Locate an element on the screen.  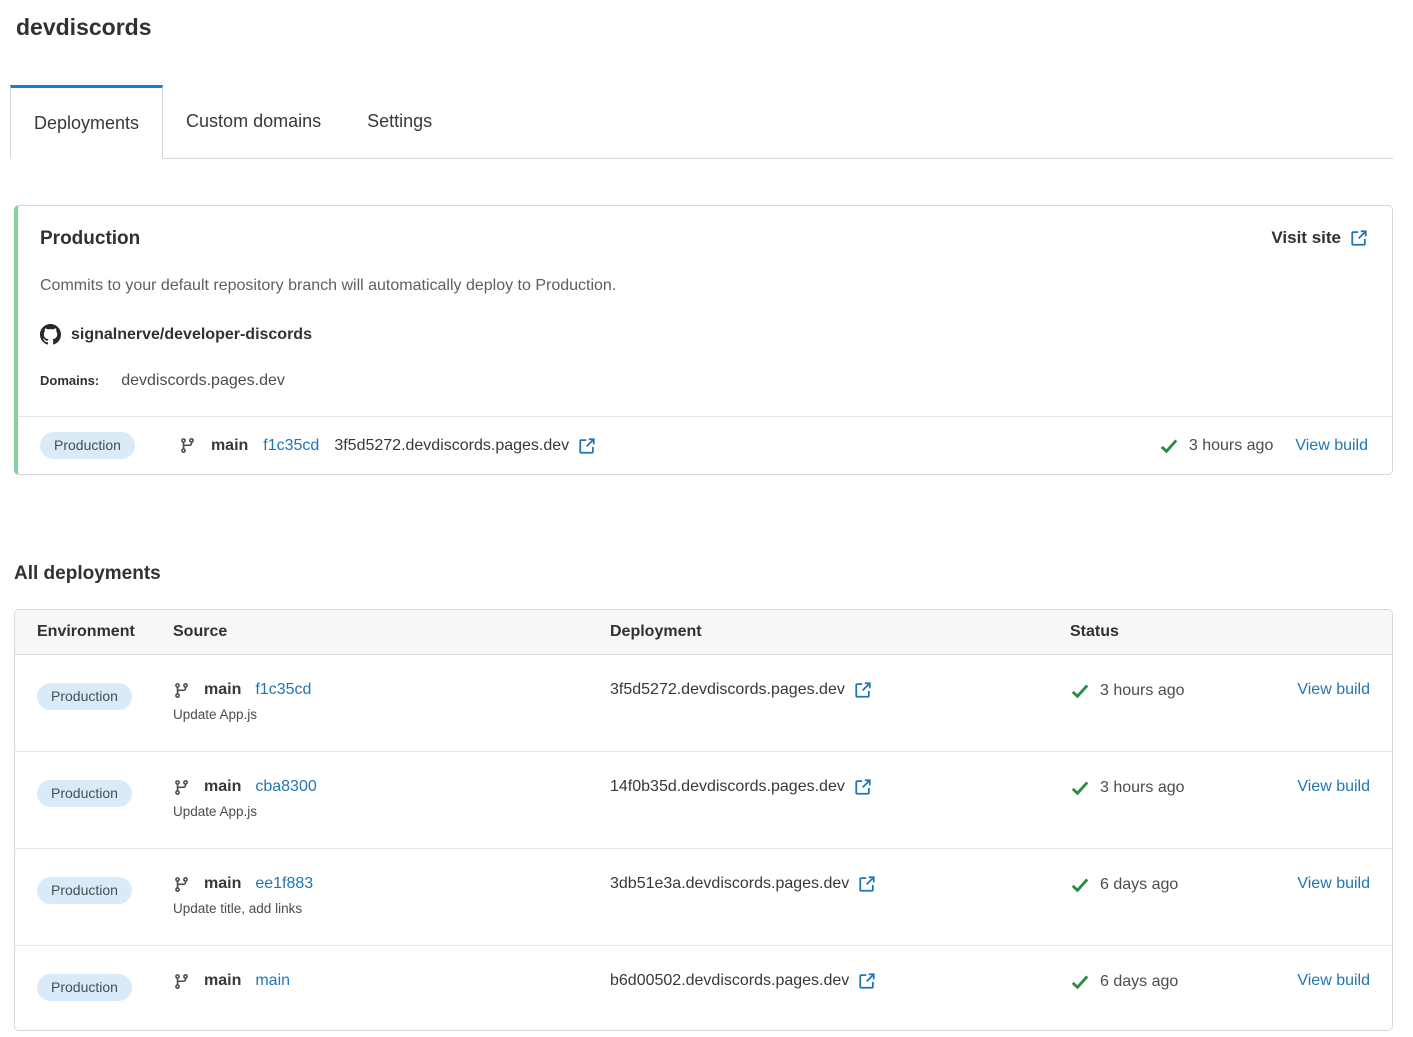
tab-bar: Deployments Custom domains Settings is located at coordinates (701, 122).